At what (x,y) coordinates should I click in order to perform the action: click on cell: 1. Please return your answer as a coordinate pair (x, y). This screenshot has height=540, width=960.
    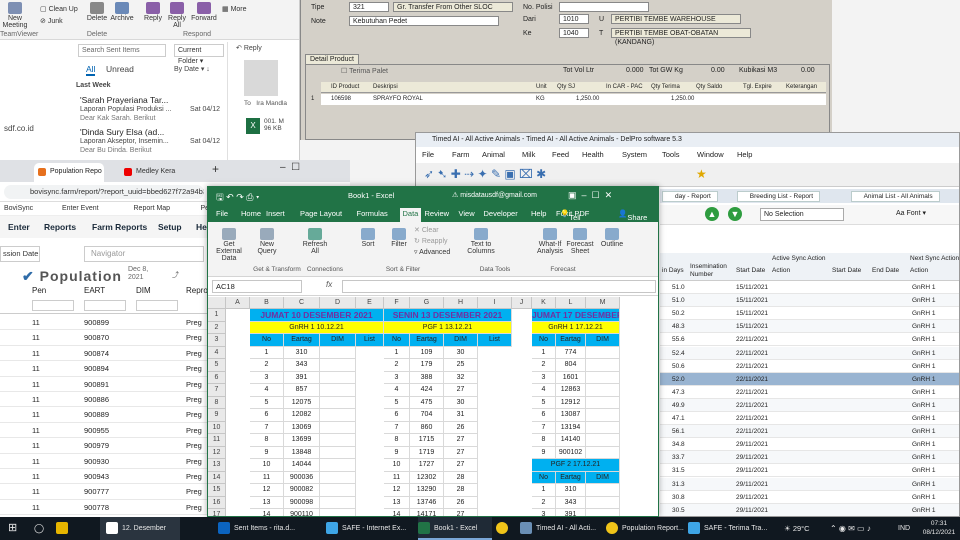
    Looking at the image, I should click on (267, 352).